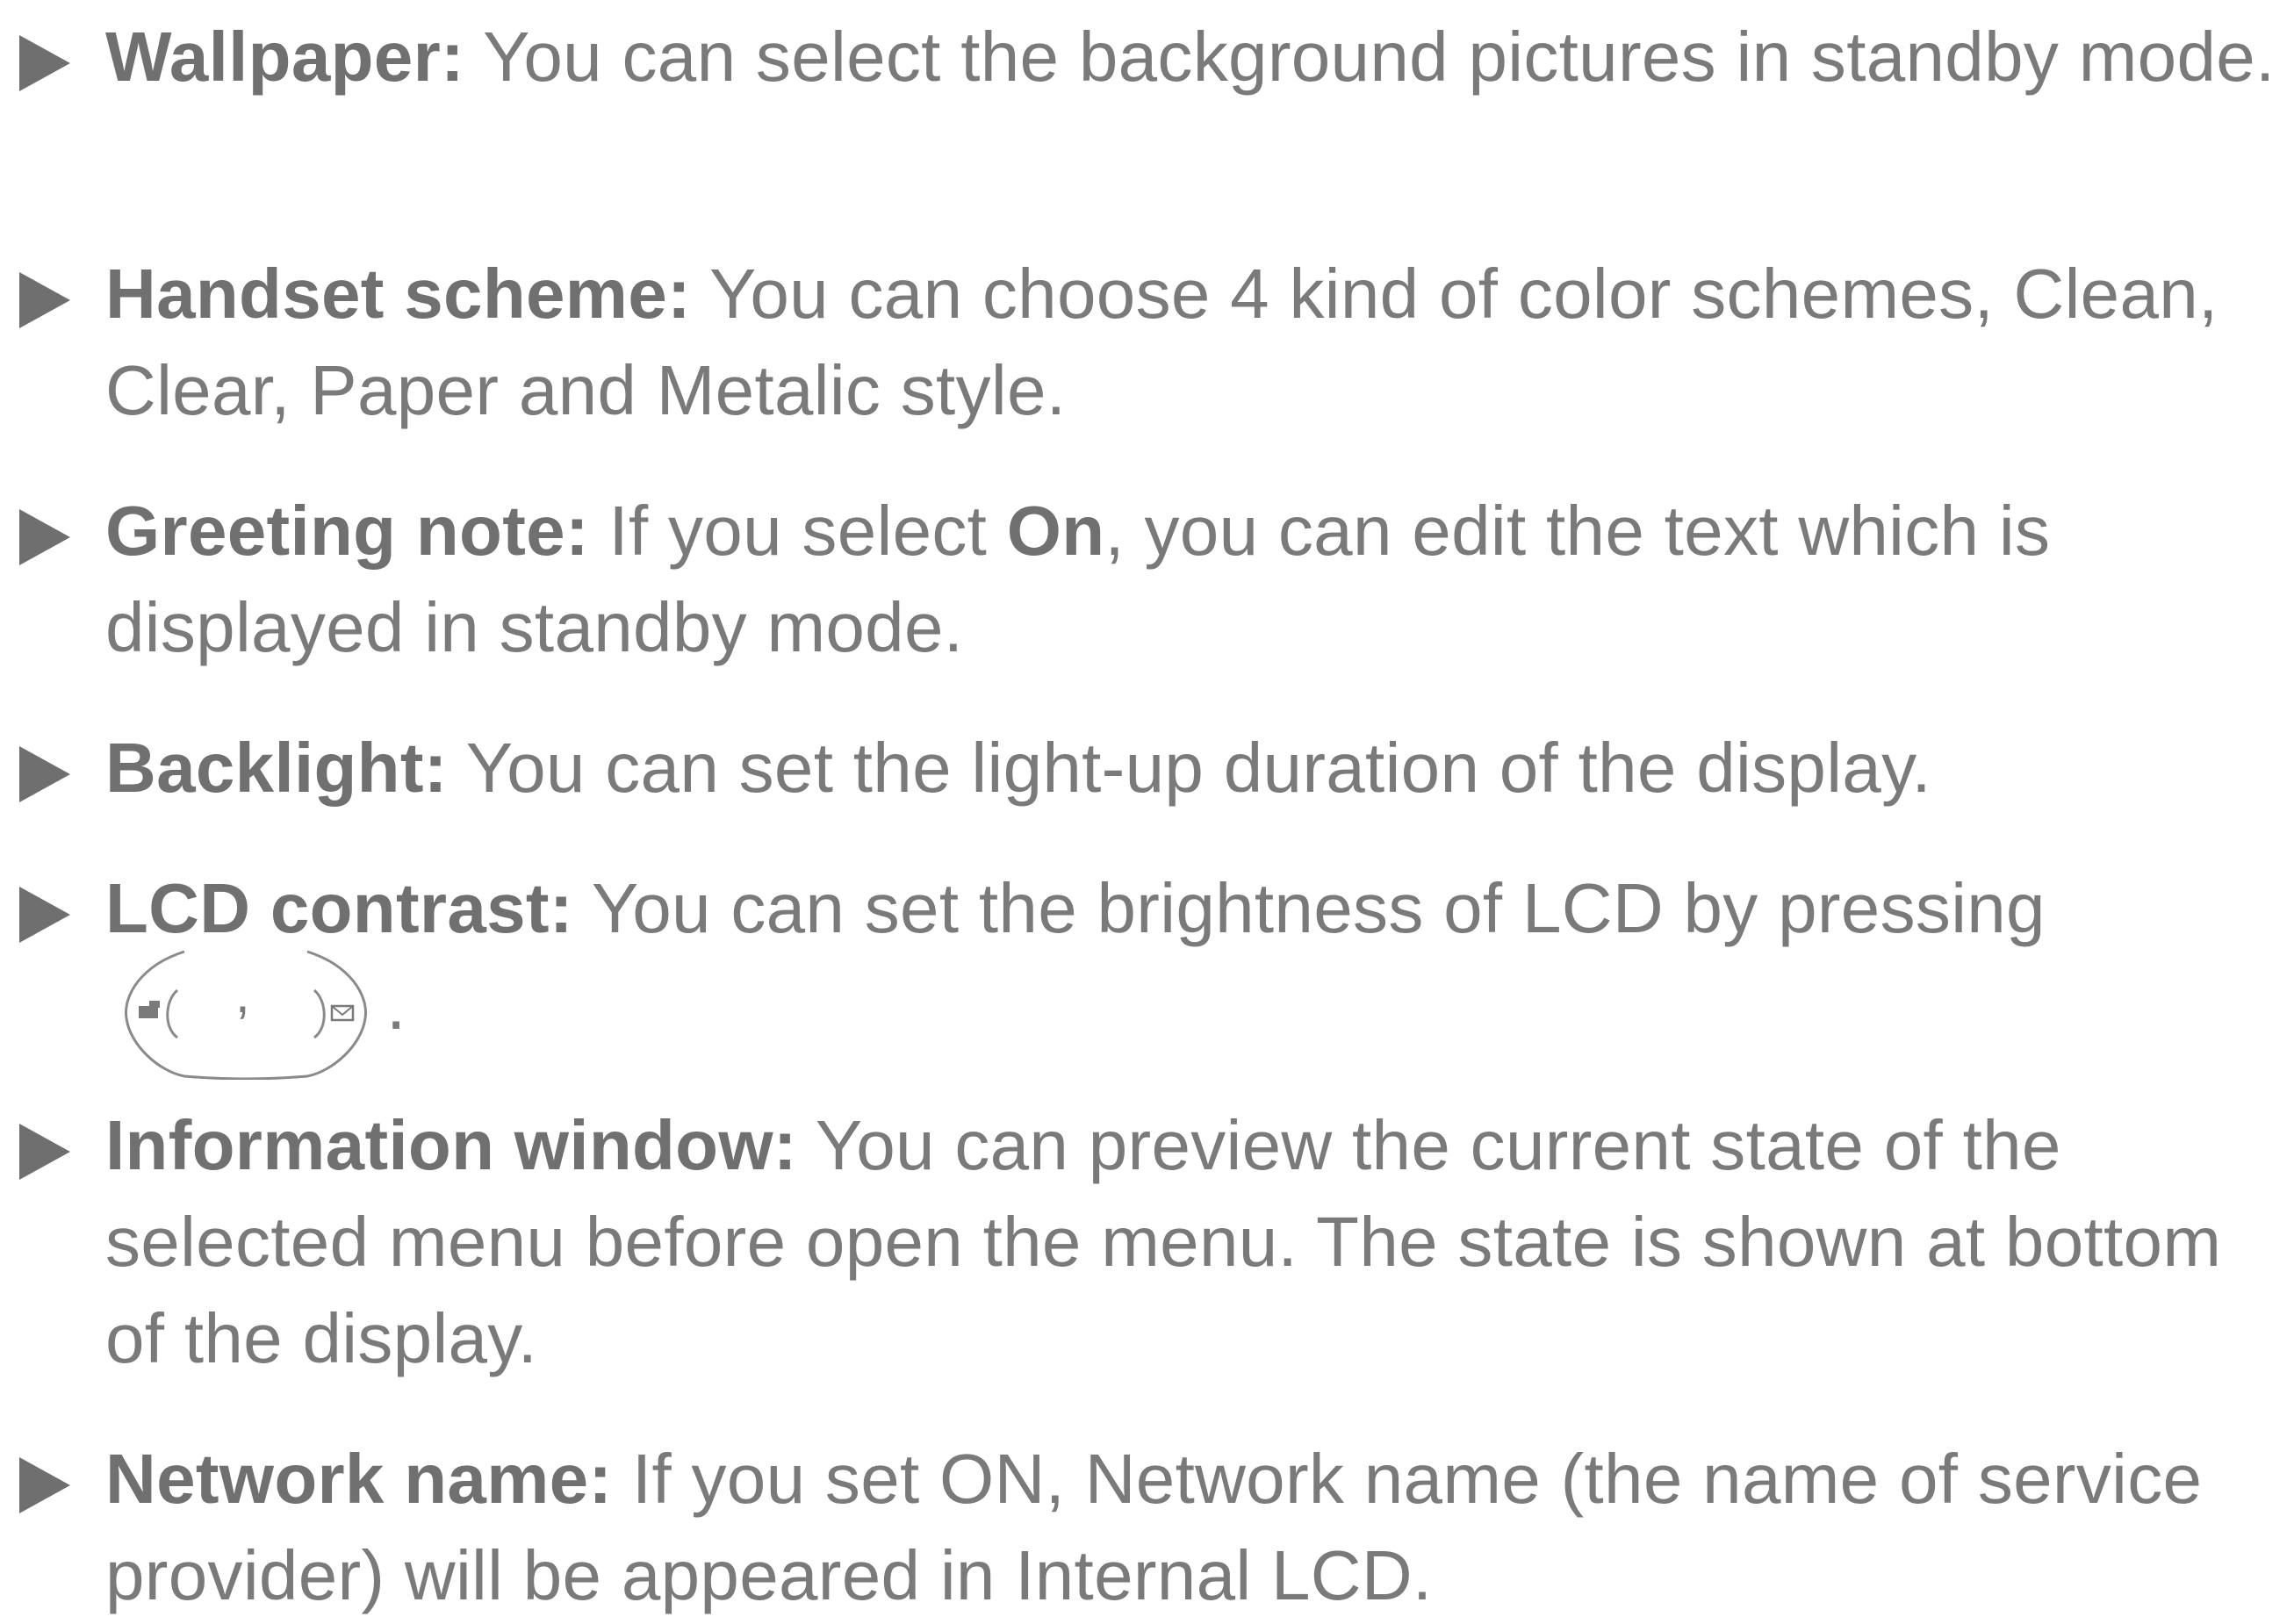 The width and height of the screenshot is (2294, 1624). What do you see at coordinates (339, 908) in the screenshot?
I see `item-term: LCD contrast:` at bounding box center [339, 908].